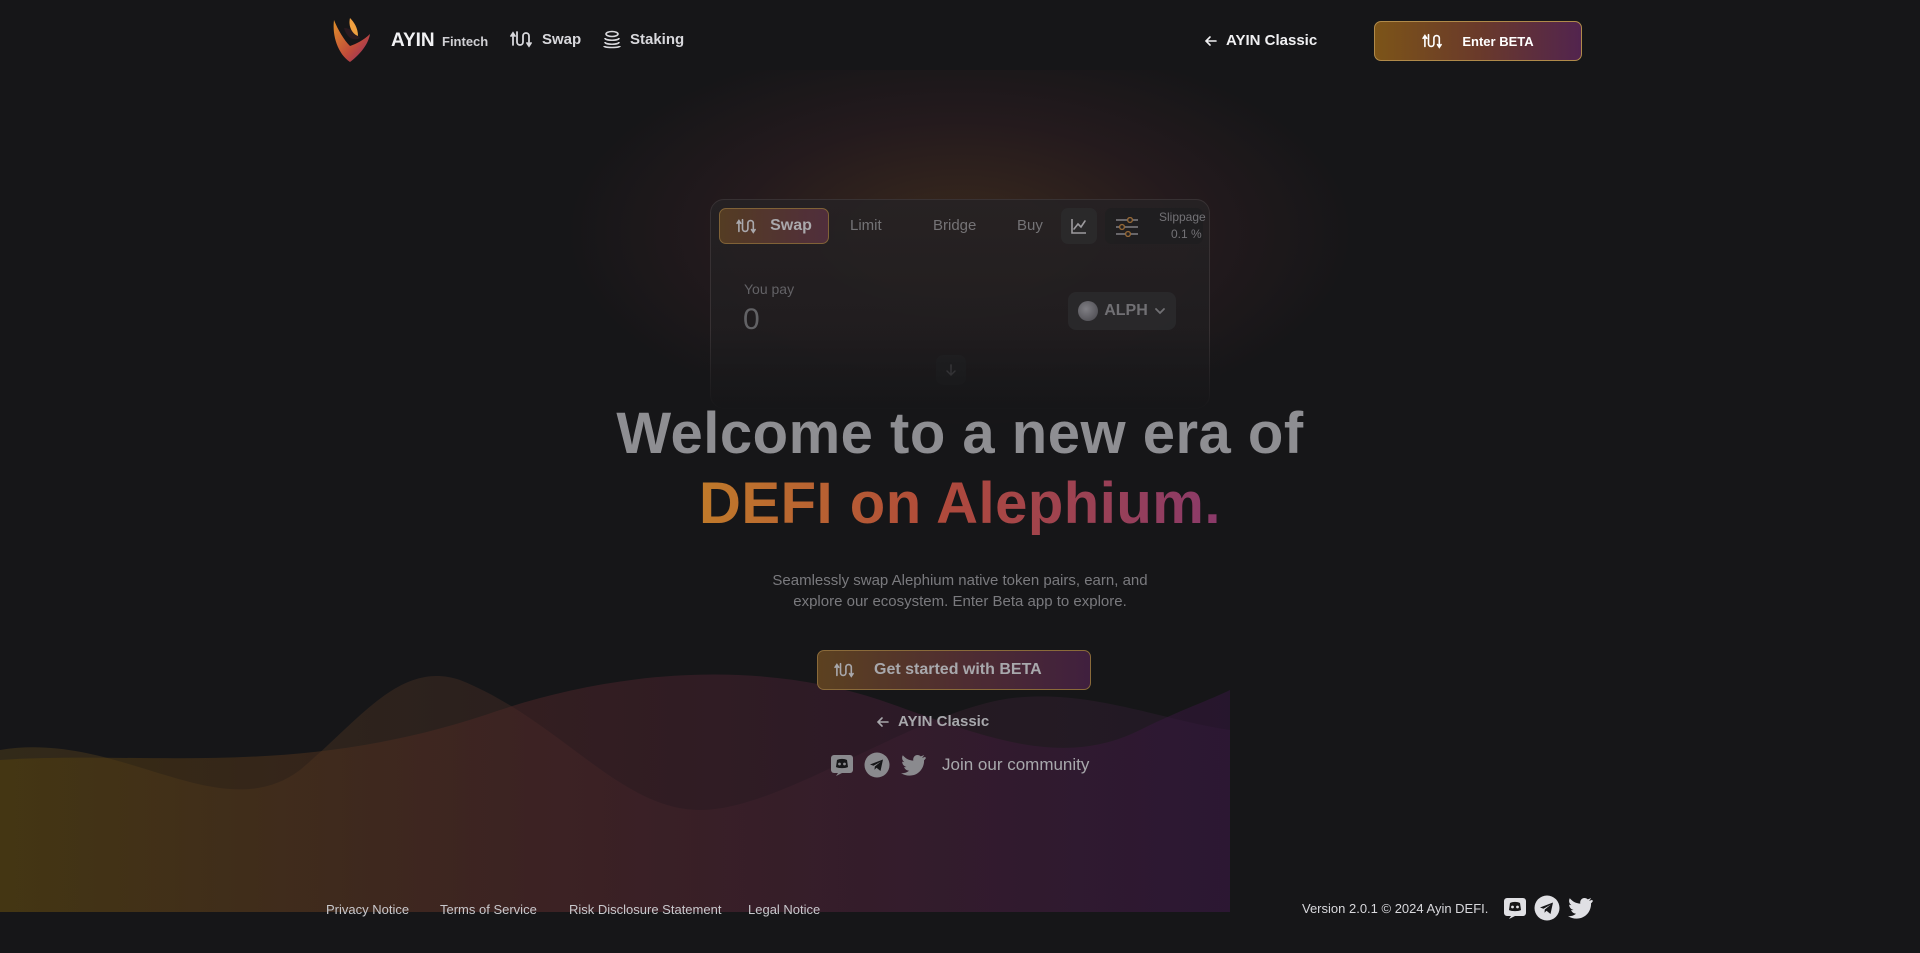  What do you see at coordinates (1127, 227) in the screenshot?
I see `sliders-icon` at bounding box center [1127, 227].